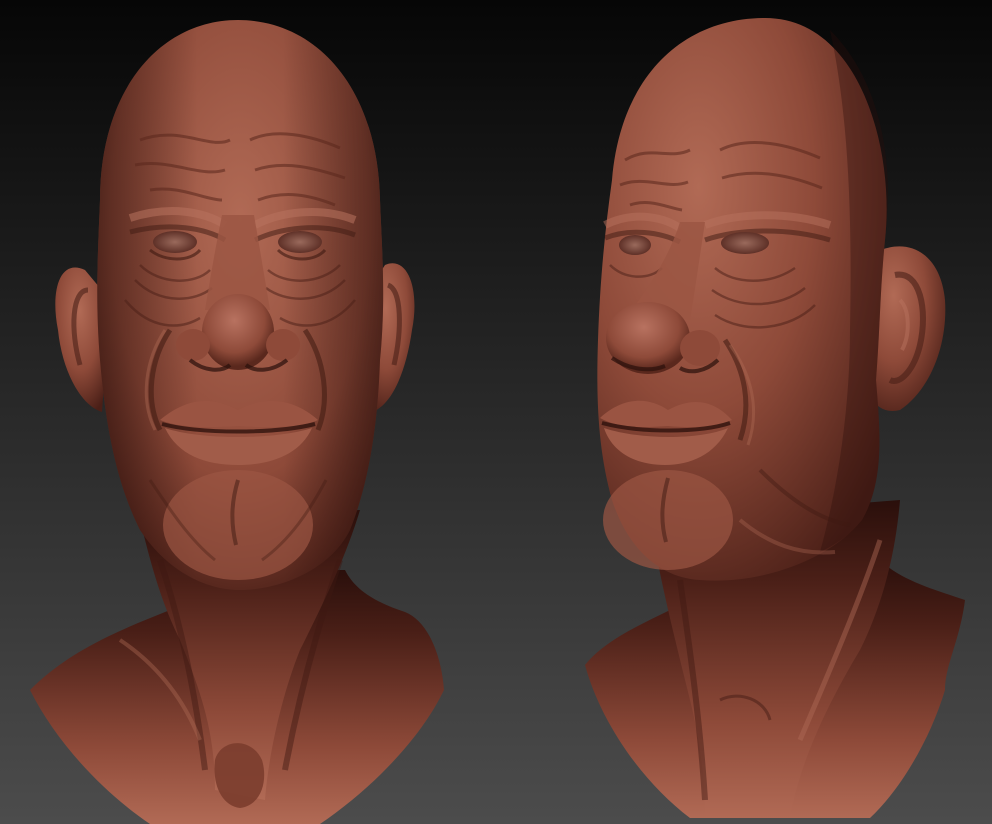 The height and width of the screenshot is (824, 992). I want to click on side-left-eye, so click(635, 245).